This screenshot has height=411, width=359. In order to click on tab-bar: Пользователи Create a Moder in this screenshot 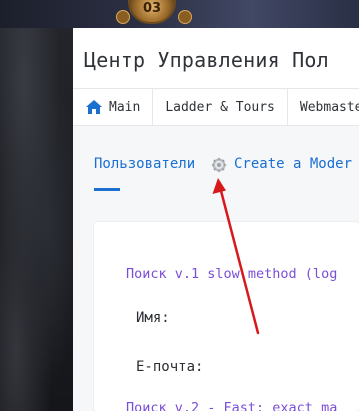, I will do `click(216, 159)`.